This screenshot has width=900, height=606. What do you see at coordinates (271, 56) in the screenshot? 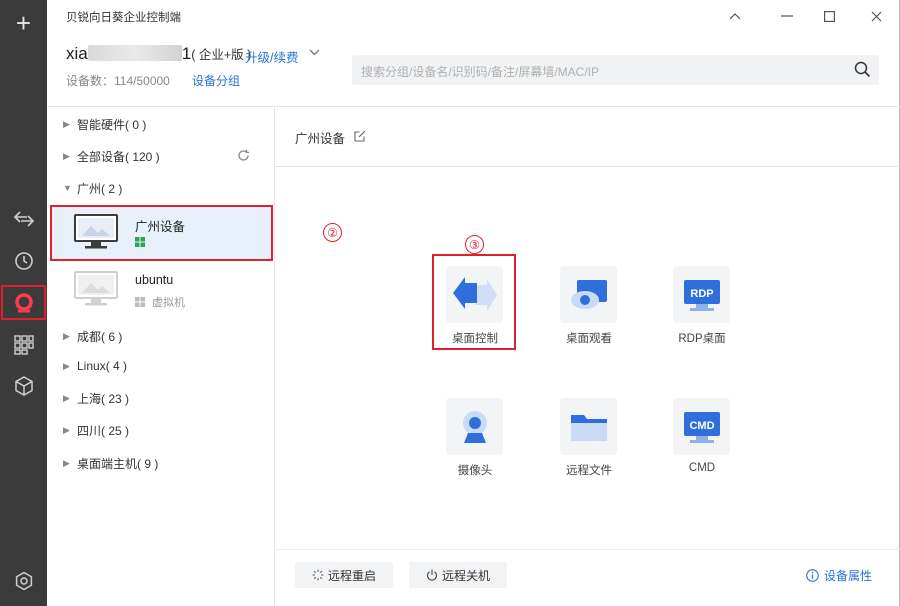
I see `upgrade-link: 升级/续费` at bounding box center [271, 56].